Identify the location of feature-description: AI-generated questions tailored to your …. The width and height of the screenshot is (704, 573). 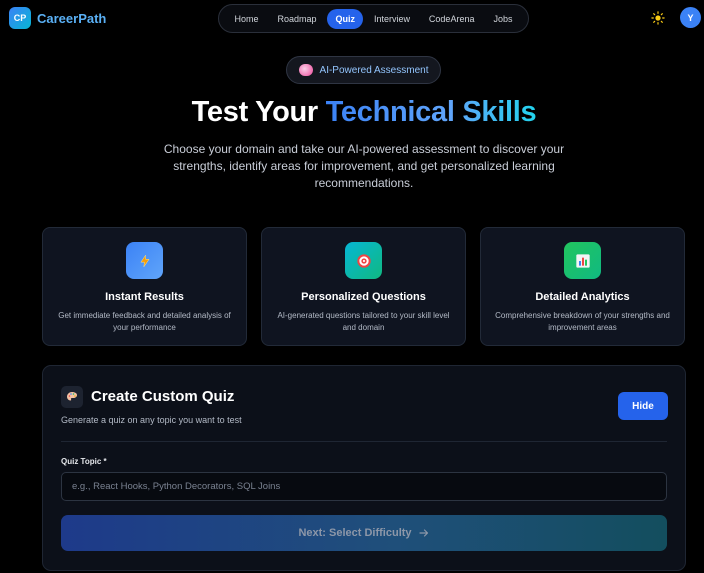
(363, 321).